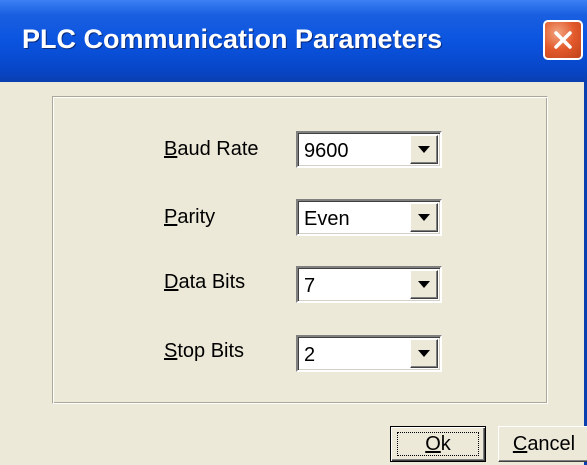  Describe the element at coordinates (205, 282) in the screenshot. I see `data-bits-label: Data Bits` at that location.